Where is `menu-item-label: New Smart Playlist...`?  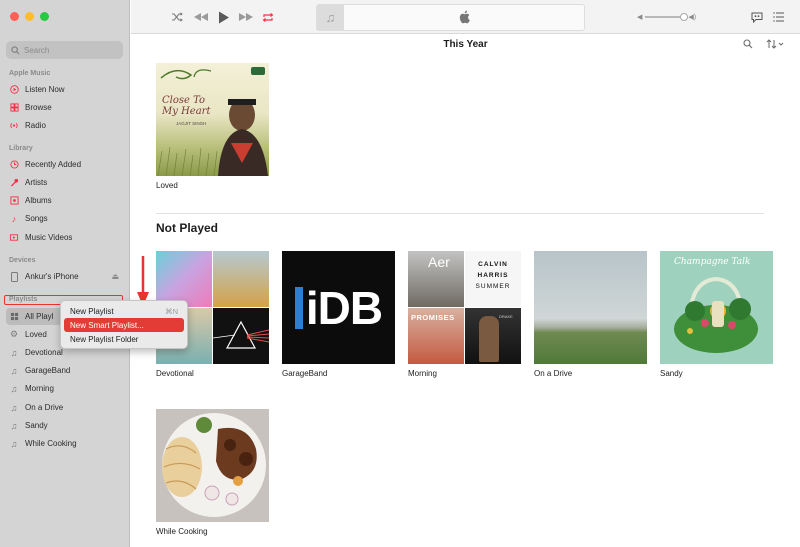 menu-item-label: New Smart Playlist... is located at coordinates (107, 325).